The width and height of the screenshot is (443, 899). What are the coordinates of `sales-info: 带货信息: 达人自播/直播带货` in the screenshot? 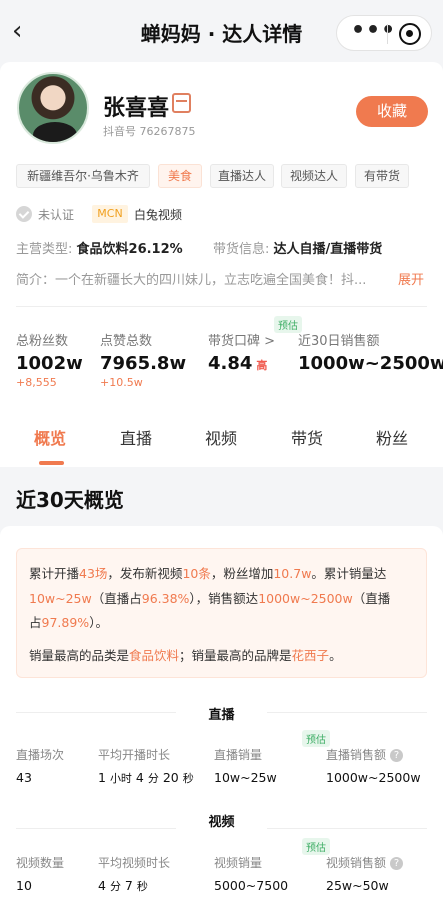 It's located at (298, 249).